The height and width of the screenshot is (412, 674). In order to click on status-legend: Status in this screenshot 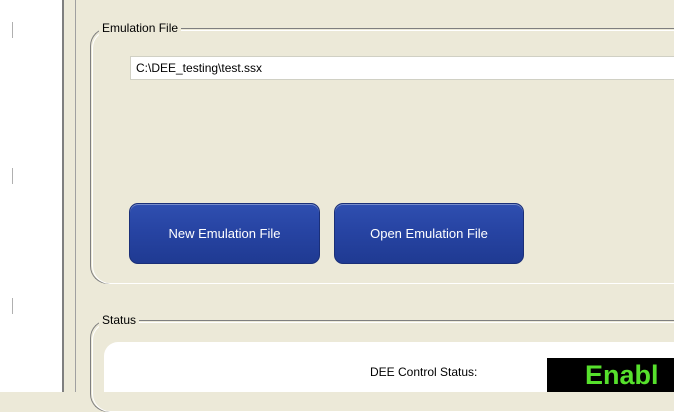, I will do `click(119, 320)`.